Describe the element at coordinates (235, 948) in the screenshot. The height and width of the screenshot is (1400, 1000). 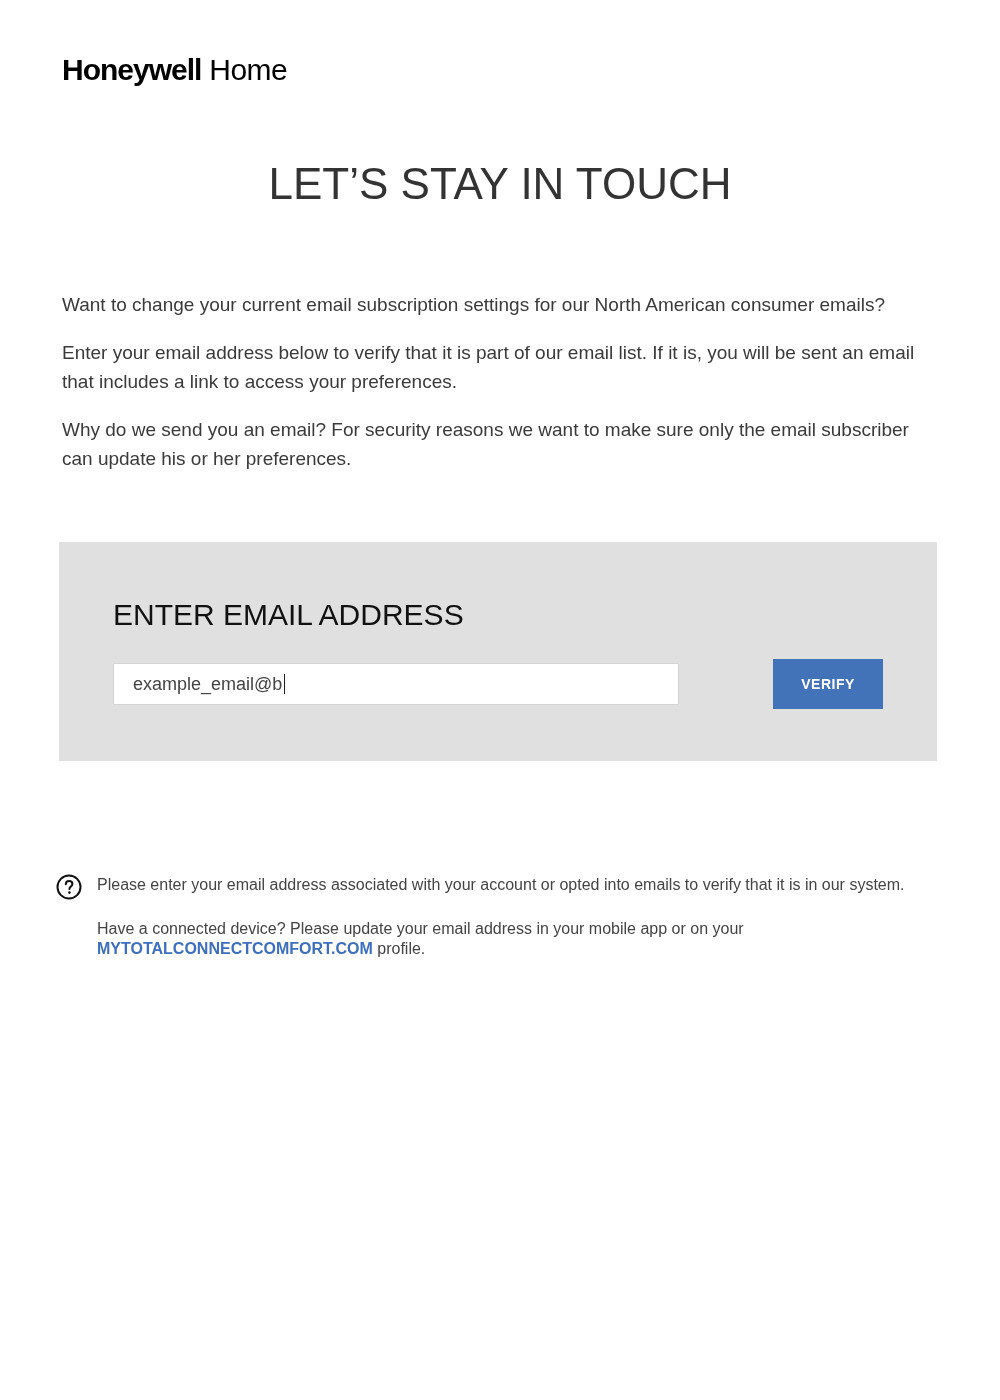
I see `website-link: MYTOTALCONNECTCOMFORT.COM` at that location.